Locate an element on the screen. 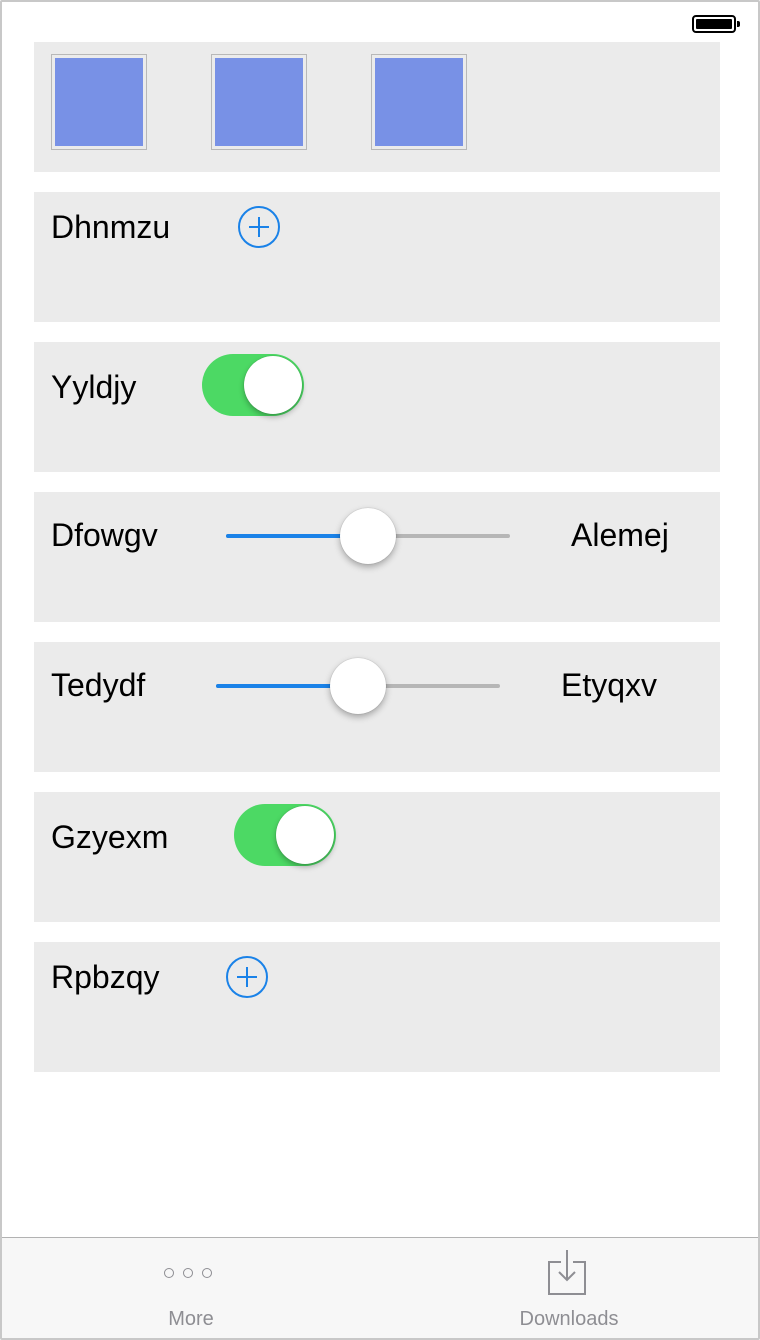 The height and width of the screenshot is (1340, 760). tab-downloads: Downloads is located at coordinates (569, 1288).